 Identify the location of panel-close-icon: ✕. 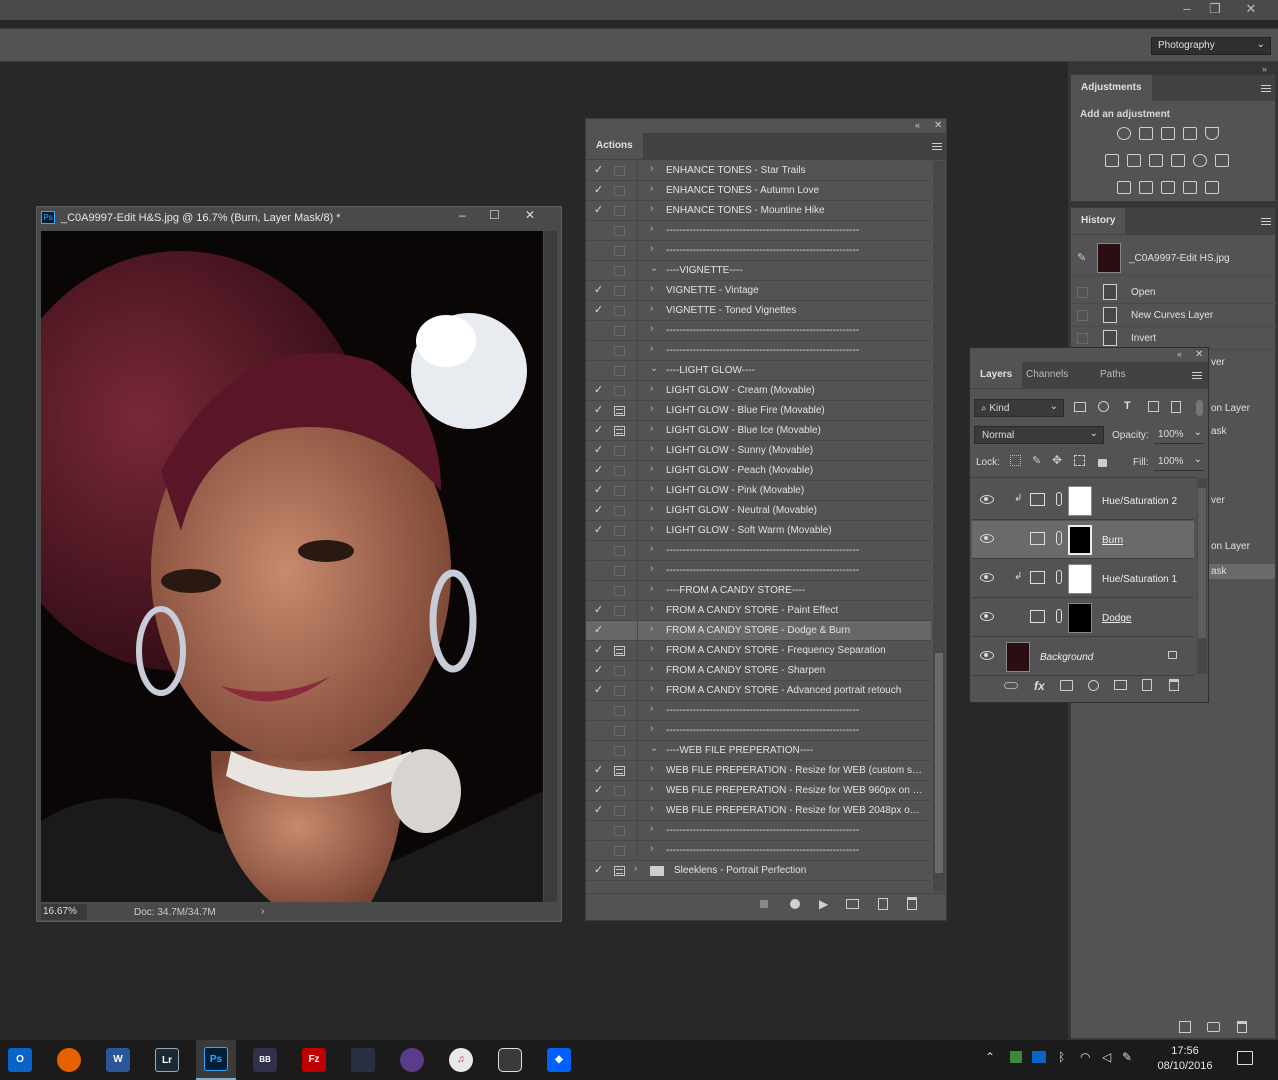
(938, 125).